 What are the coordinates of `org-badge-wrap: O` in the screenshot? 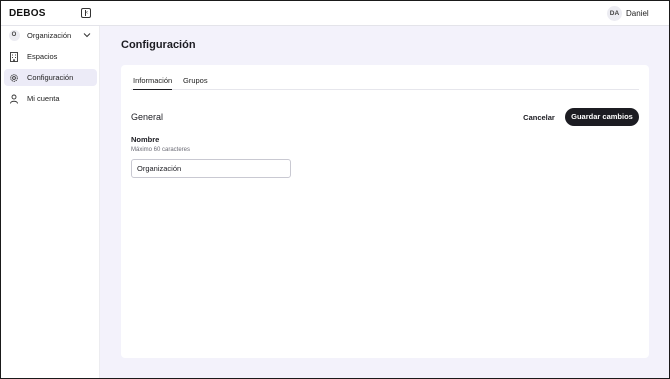 It's located at (14, 36).